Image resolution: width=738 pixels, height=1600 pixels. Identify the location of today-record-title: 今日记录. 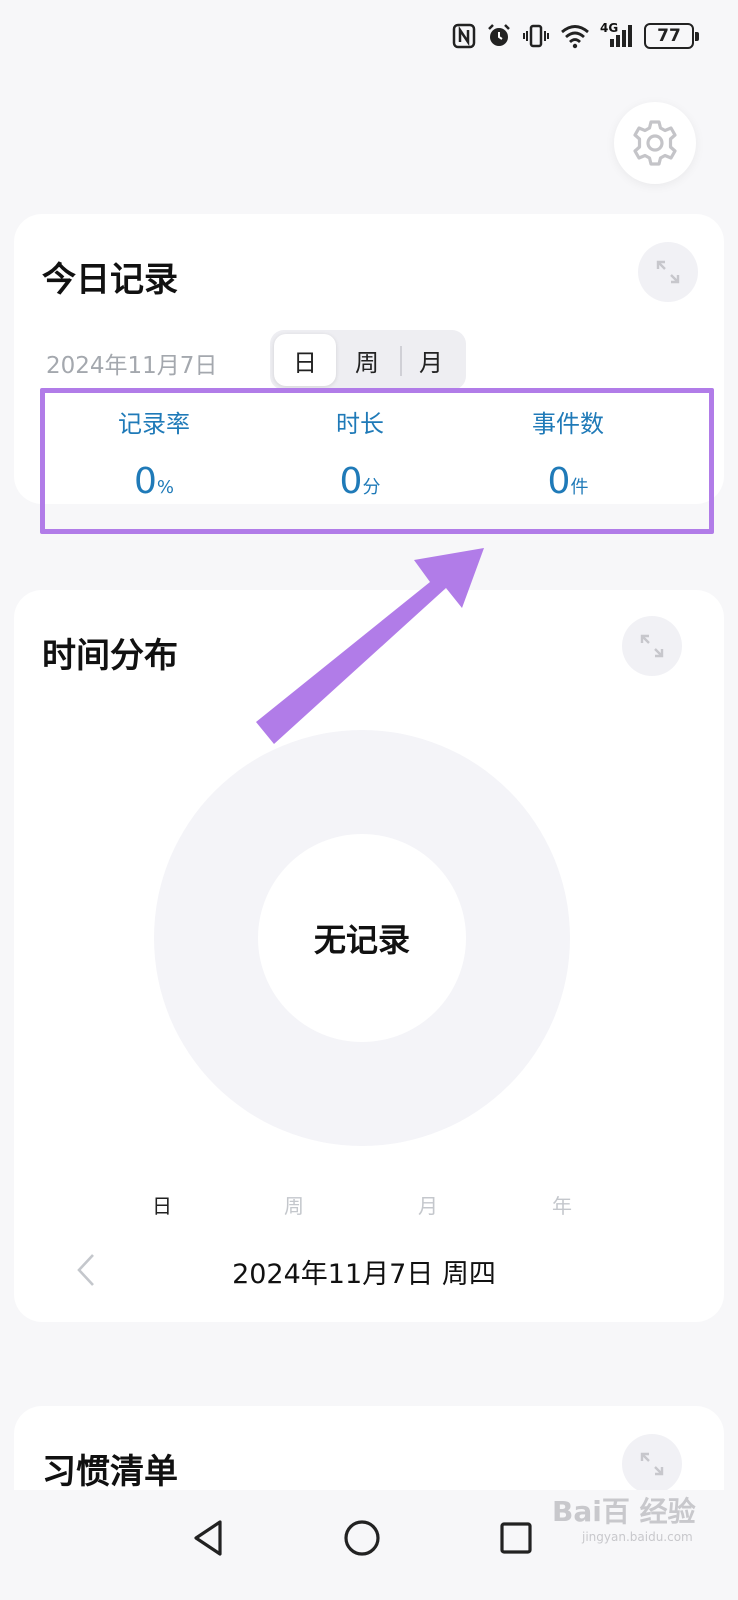
(110, 280).